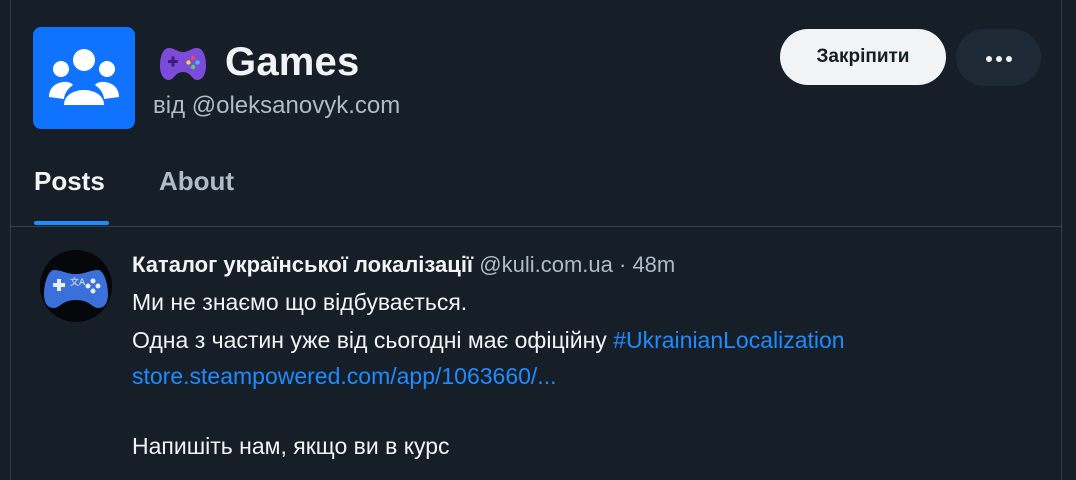 This screenshot has width=1076, height=480. I want to click on ellipsis-icon, so click(999, 57).